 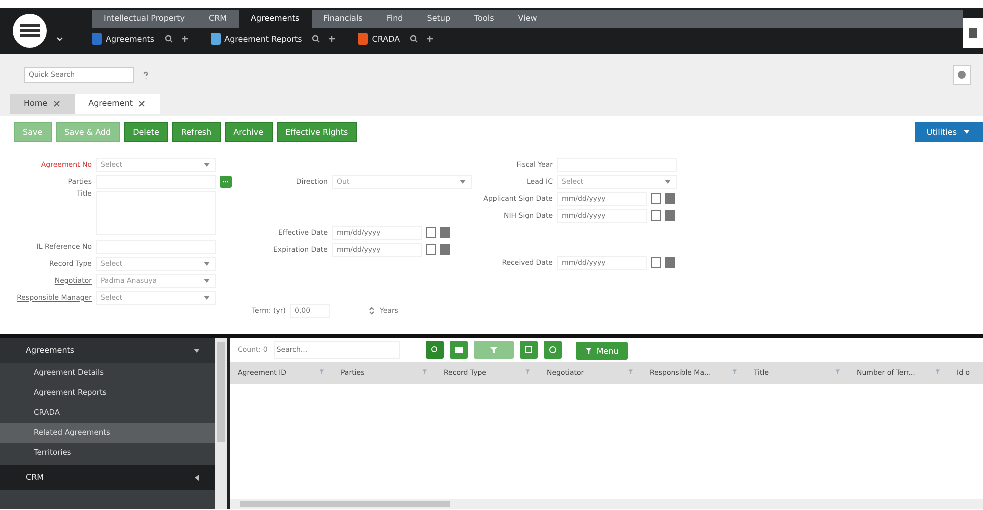 What do you see at coordinates (196, 132) in the screenshot?
I see `action-button: Refresh` at bounding box center [196, 132].